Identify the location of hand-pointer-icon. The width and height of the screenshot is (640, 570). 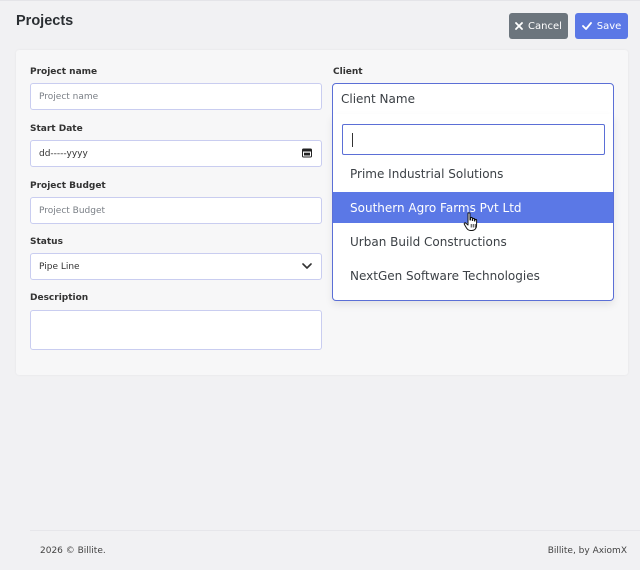
(471, 224).